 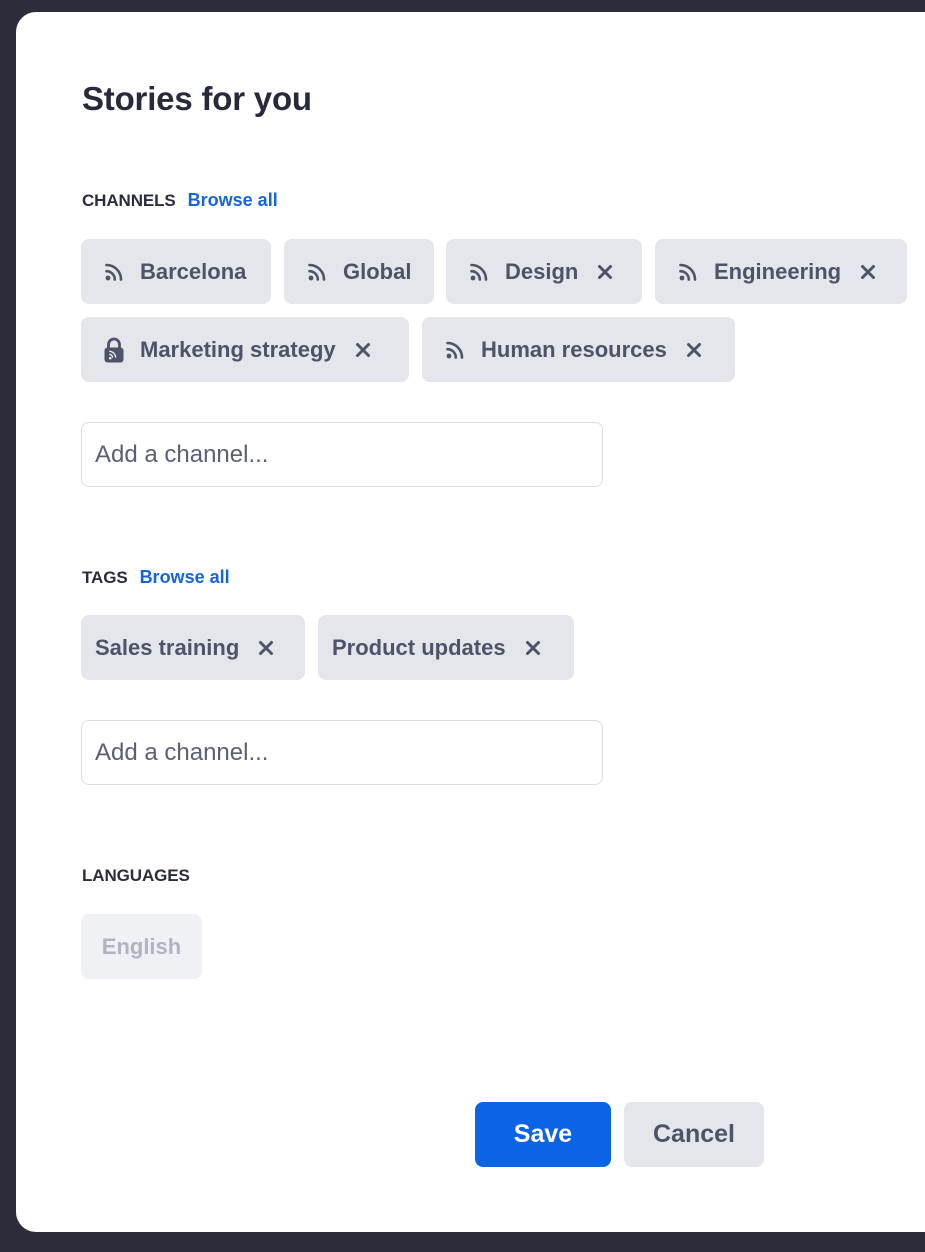 I want to click on save-button: Save, so click(x=543, y=1134).